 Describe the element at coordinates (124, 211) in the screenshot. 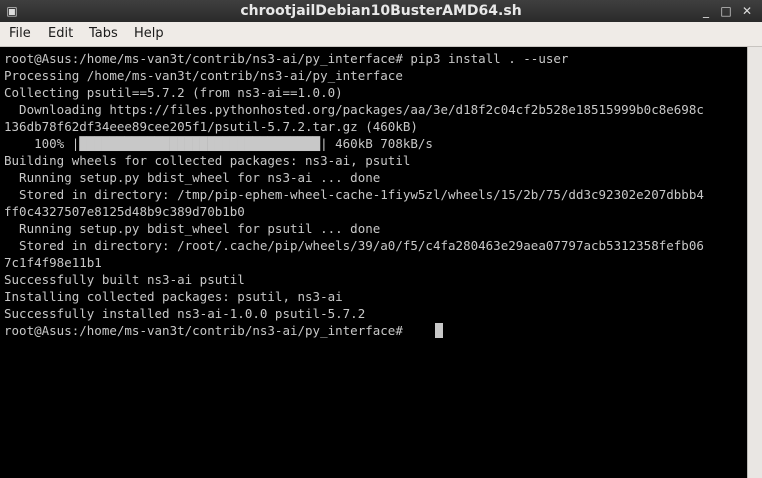

I see `terminal-line: ff0c4327507e8125d48b9c389d70b1b0` at that location.